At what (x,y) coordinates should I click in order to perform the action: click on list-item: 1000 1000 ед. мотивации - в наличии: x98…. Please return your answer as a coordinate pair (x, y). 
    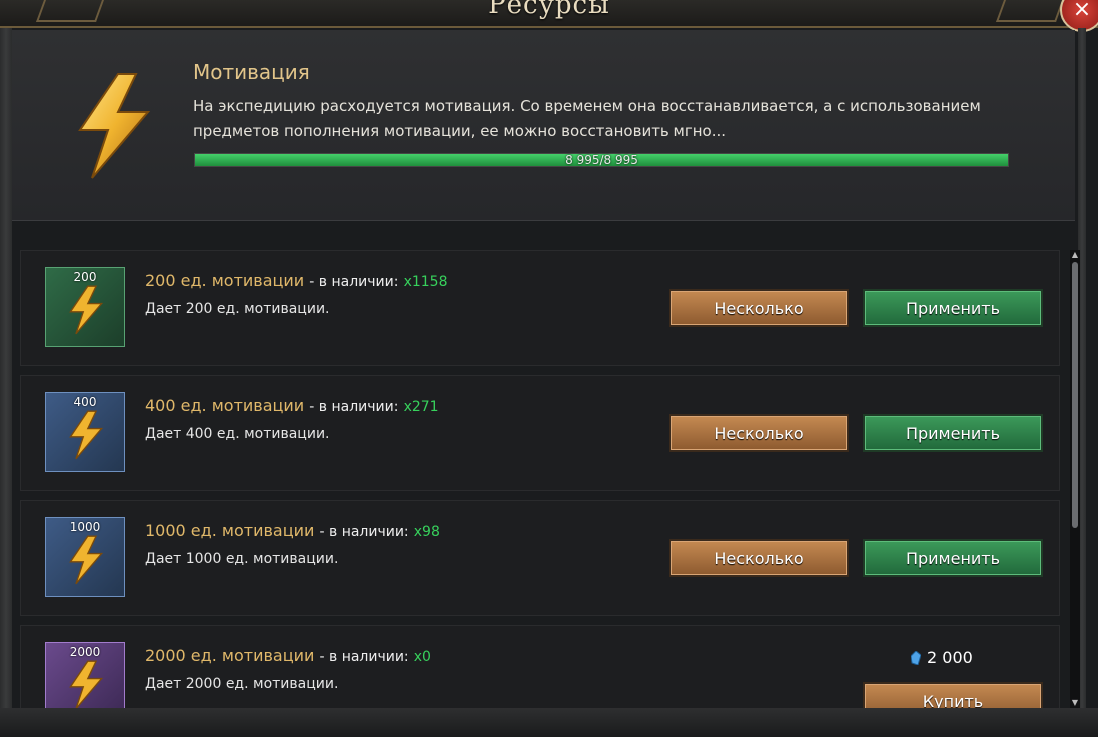
    Looking at the image, I should click on (540, 558).